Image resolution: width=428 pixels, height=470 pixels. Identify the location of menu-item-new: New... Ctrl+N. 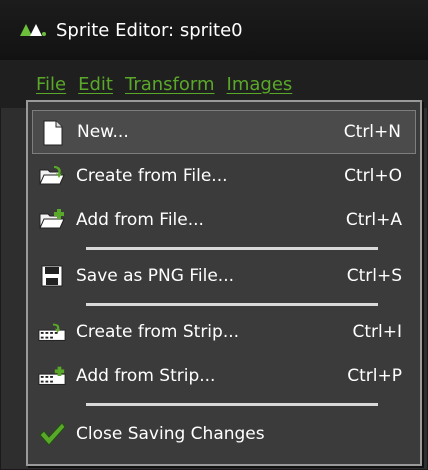
(224, 132).